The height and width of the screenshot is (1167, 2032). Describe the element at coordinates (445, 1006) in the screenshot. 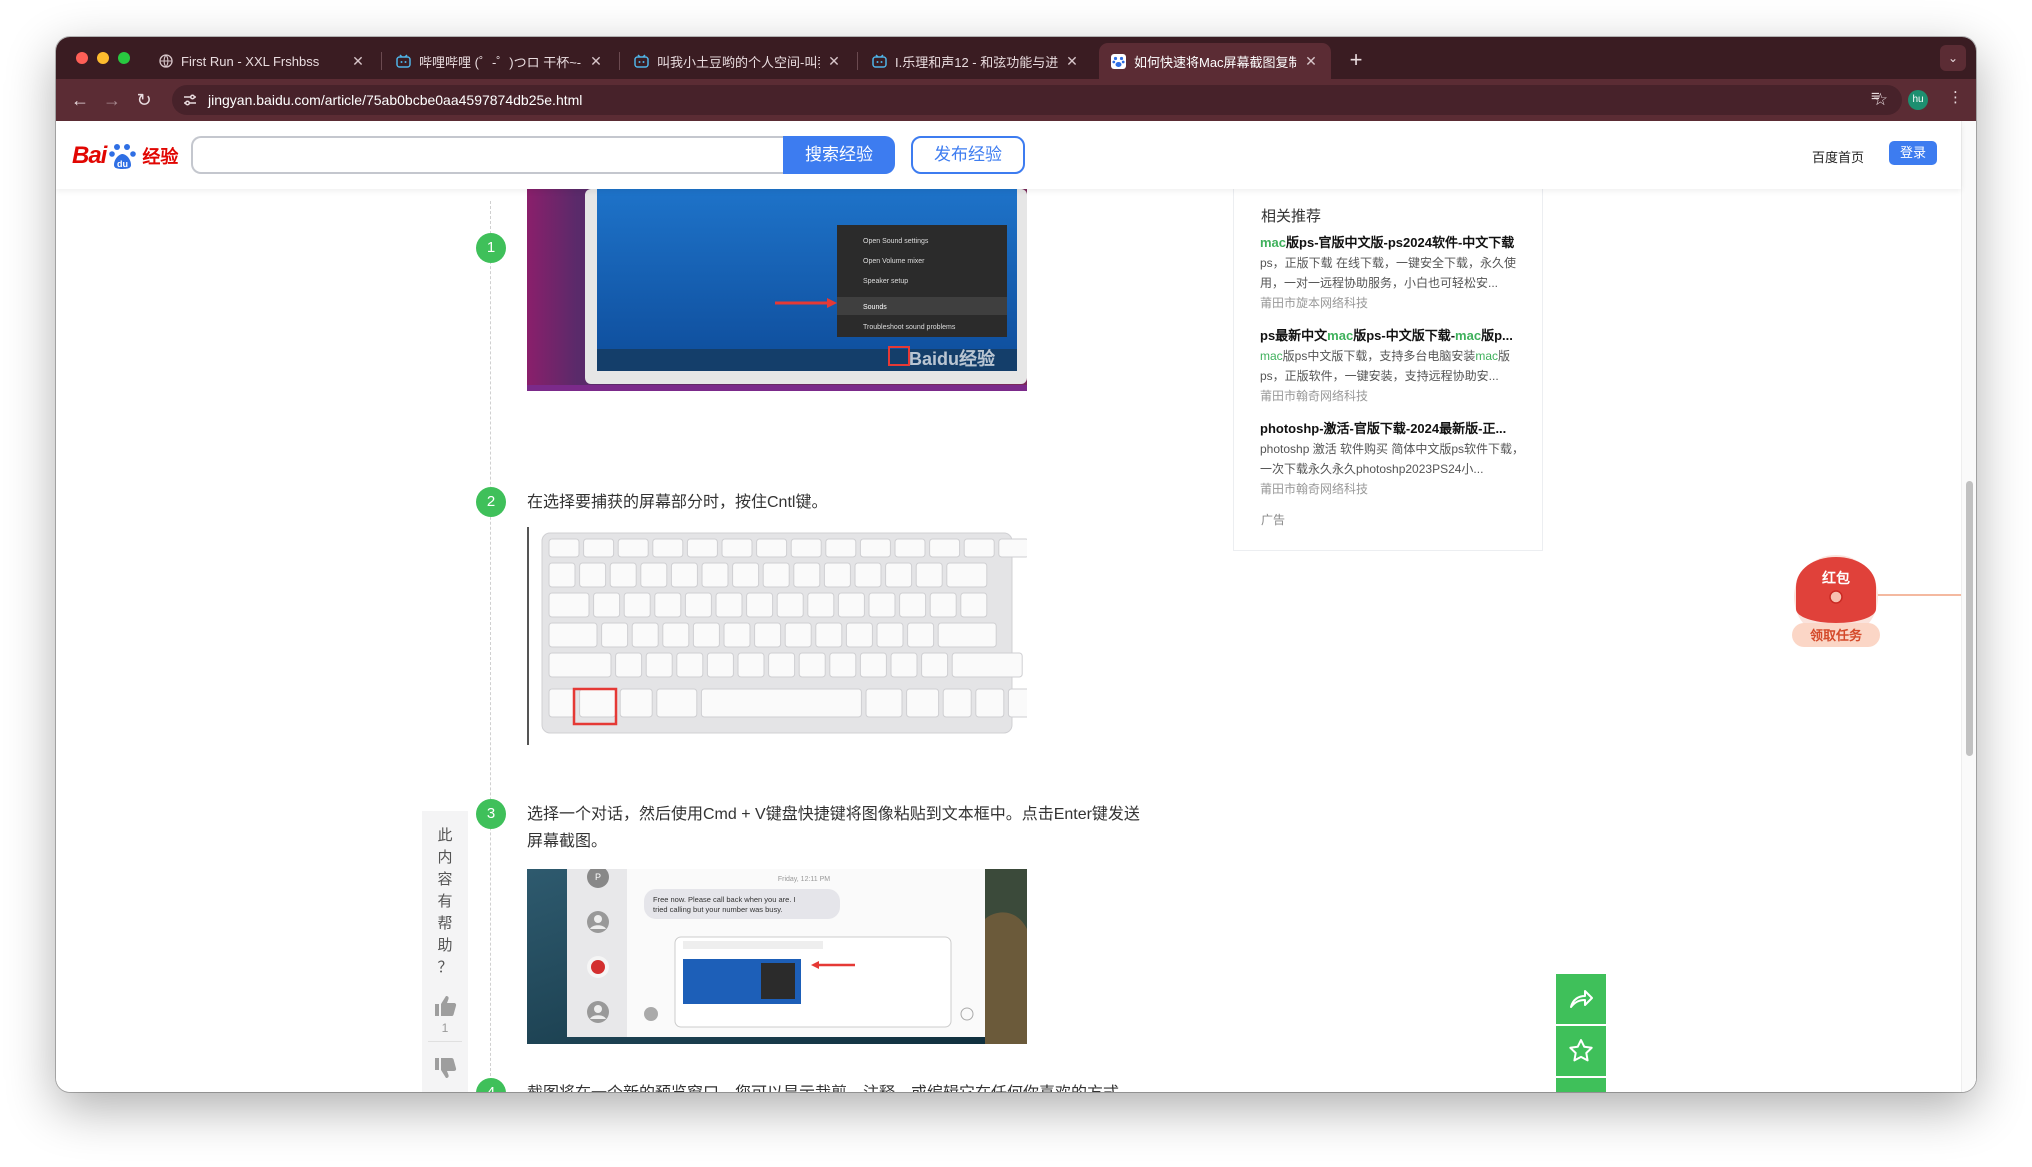

I see `thumbs-up-icon` at that location.